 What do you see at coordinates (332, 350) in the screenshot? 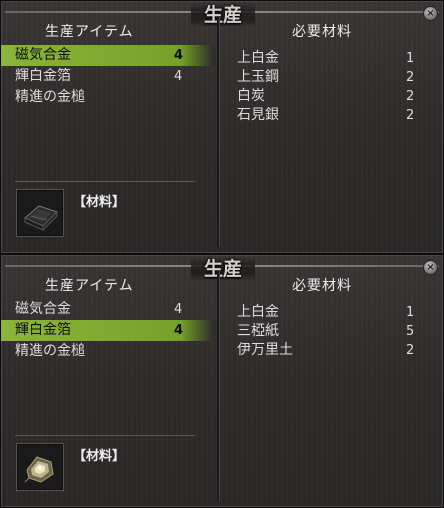
I see `material-row: 伊万里土 2` at bounding box center [332, 350].